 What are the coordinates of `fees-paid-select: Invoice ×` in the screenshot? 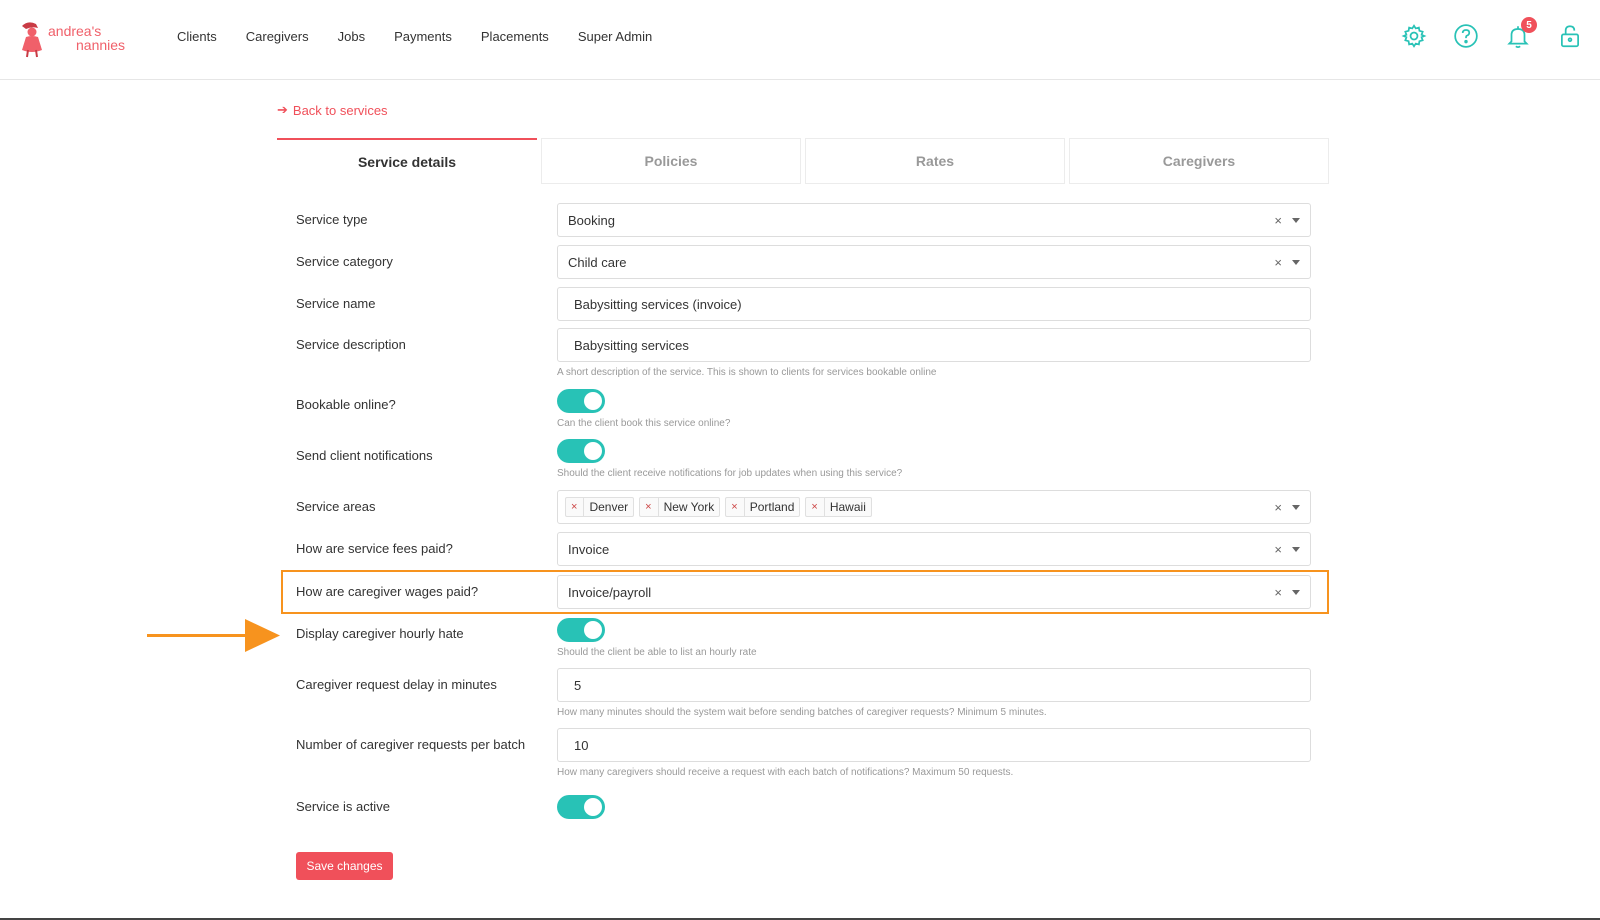 It's located at (934, 549).